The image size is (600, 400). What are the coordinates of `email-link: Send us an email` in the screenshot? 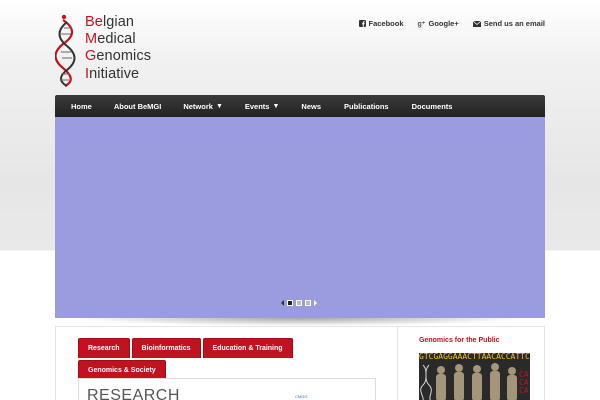 It's located at (508, 23).